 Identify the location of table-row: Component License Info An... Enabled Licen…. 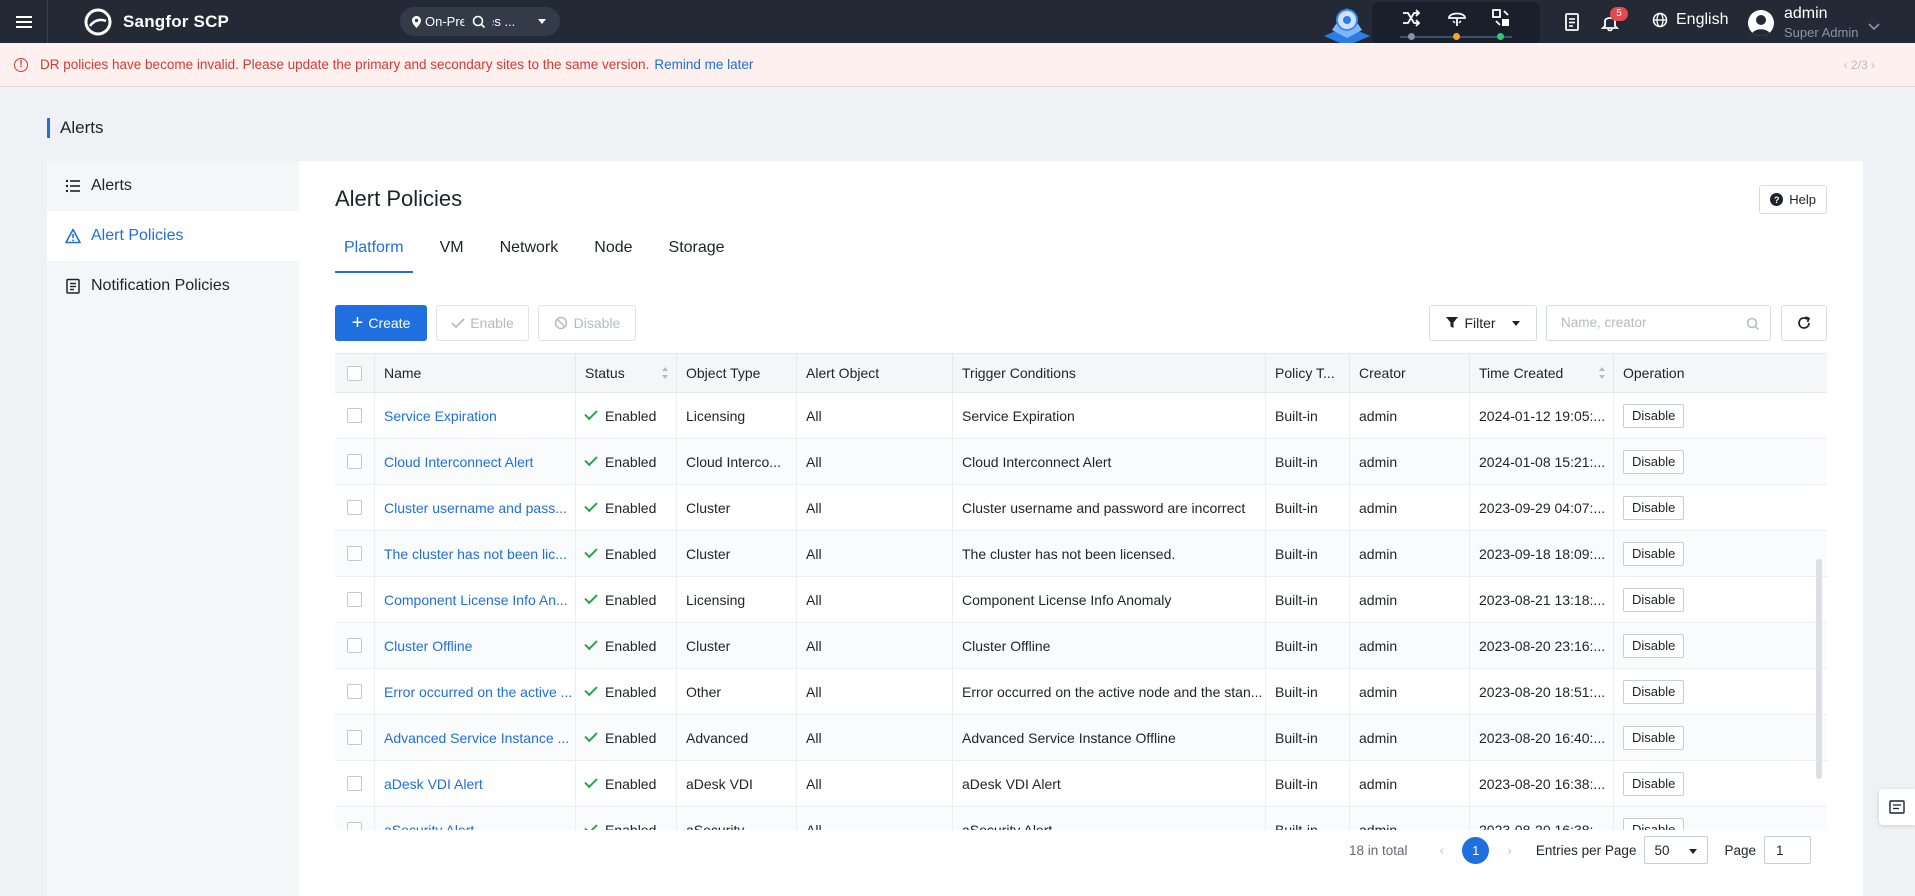
(1081, 600).